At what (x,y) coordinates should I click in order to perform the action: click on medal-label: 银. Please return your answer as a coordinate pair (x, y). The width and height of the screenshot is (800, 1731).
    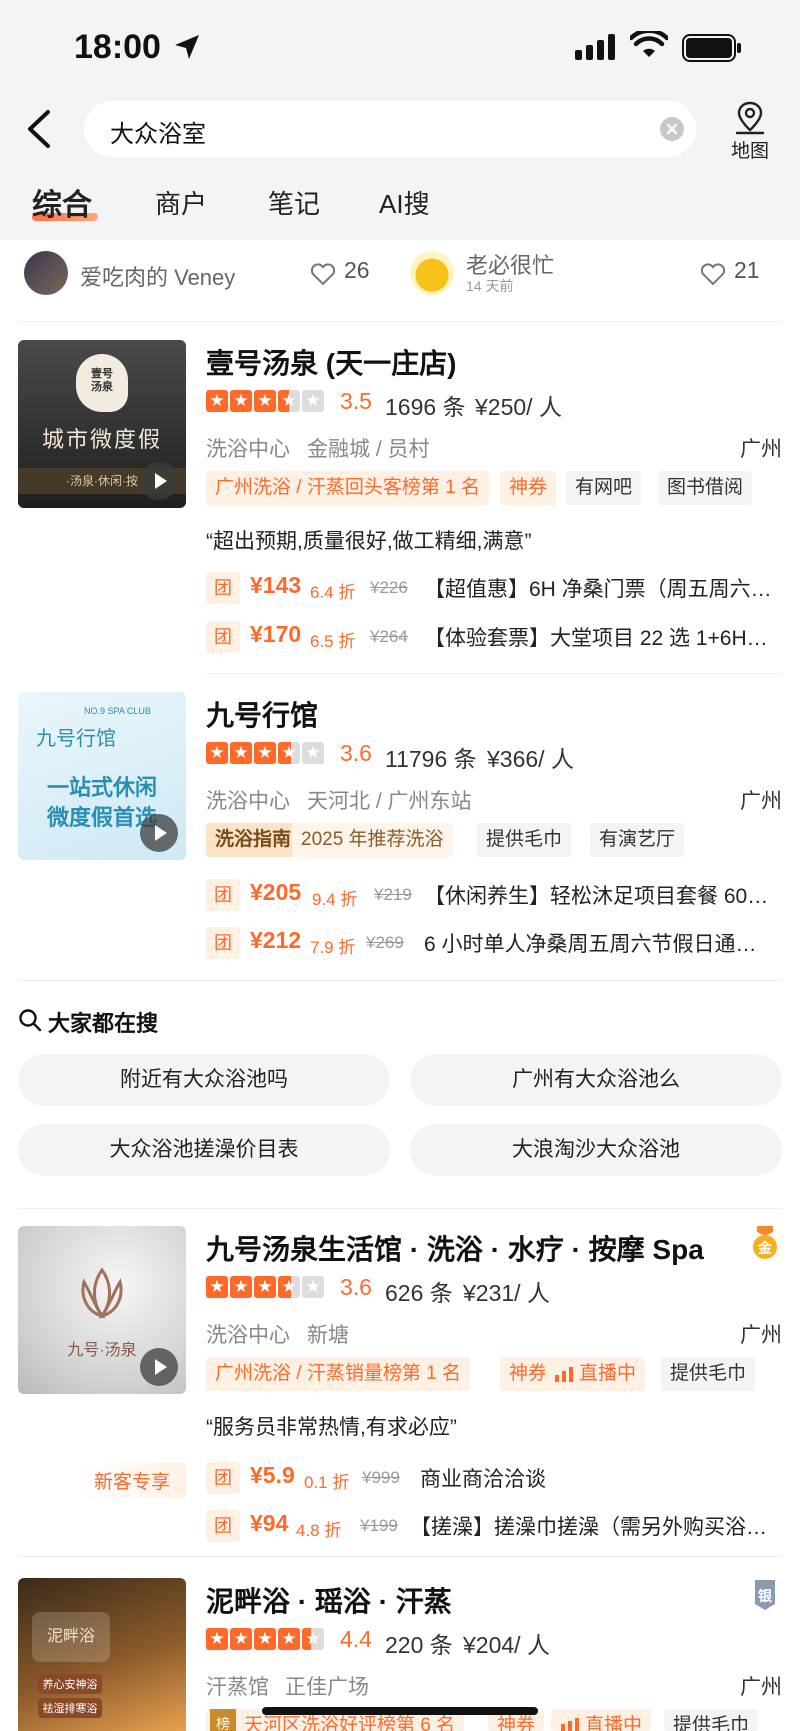
    Looking at the image, I should click on (765, 1596).